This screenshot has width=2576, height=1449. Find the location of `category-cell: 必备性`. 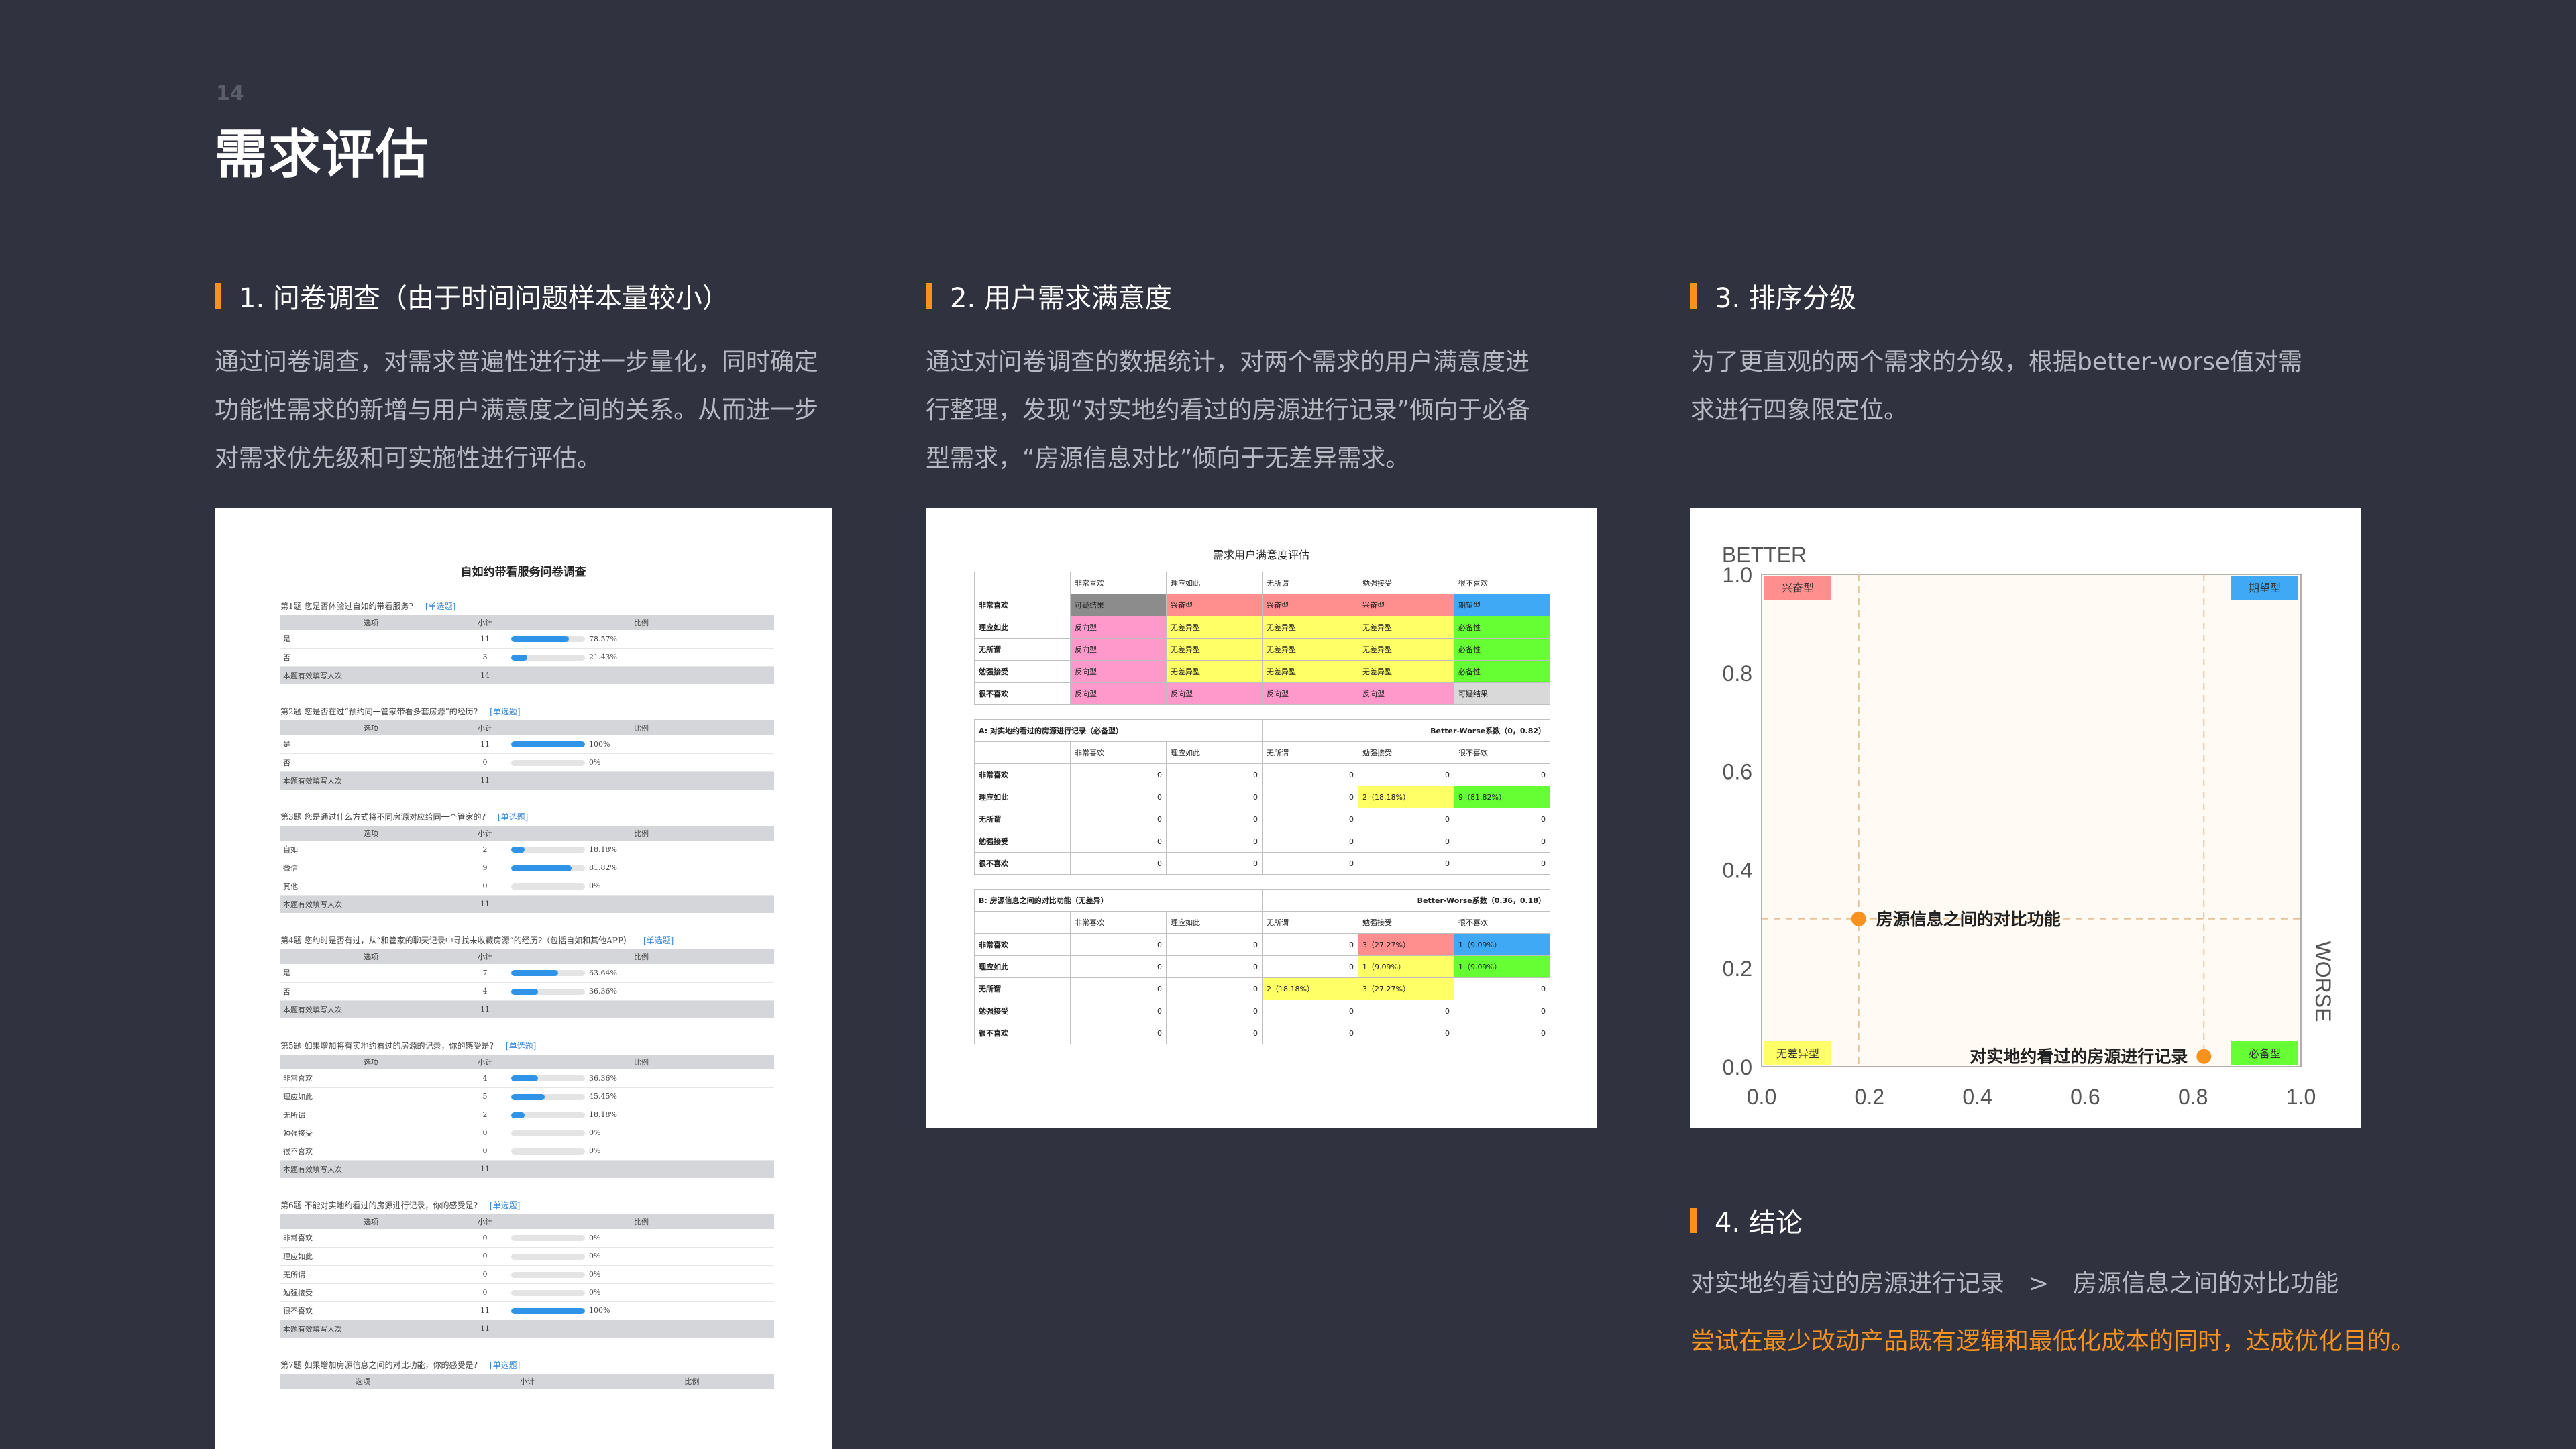

category-cell: 必备性 is located at coordinates (1502, 671).